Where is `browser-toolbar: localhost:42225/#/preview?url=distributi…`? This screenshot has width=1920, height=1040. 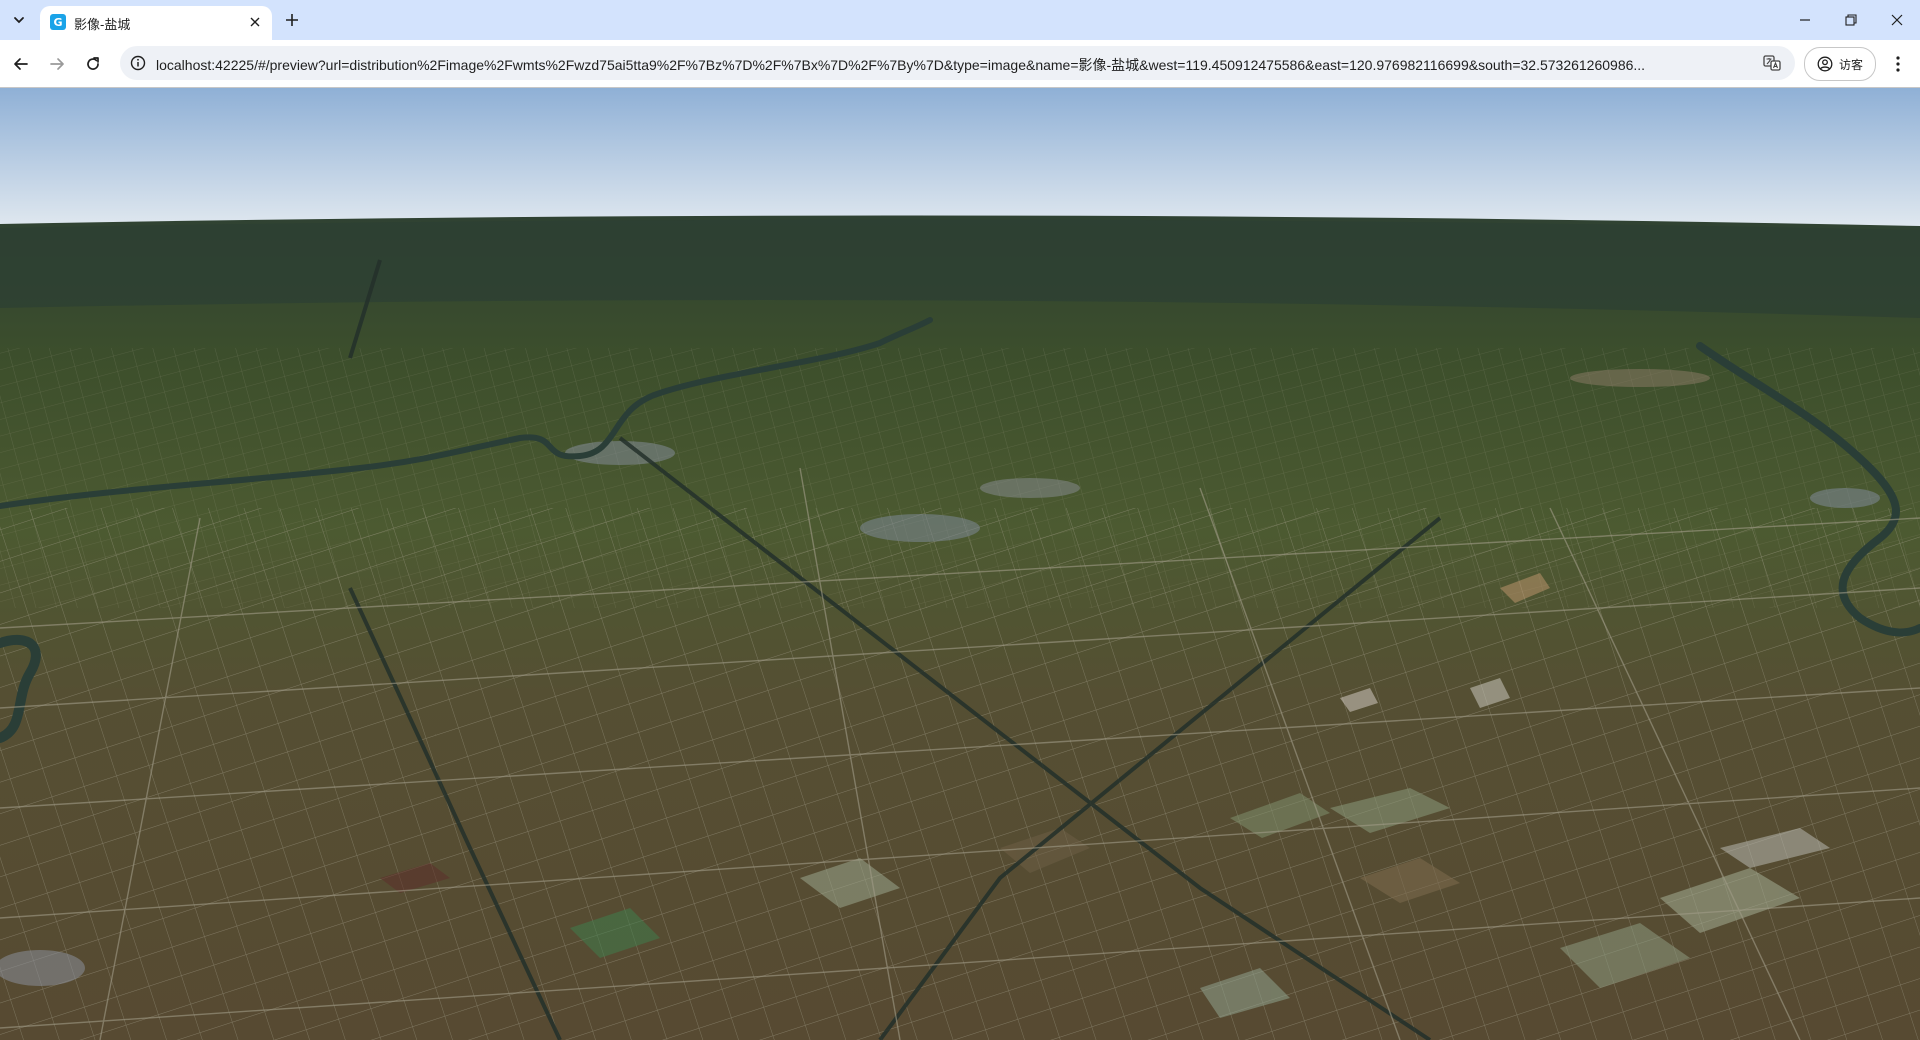
browser-toolbar: localhost:42225/#/preview?url=distributi… is located at coordinates (960, 64).